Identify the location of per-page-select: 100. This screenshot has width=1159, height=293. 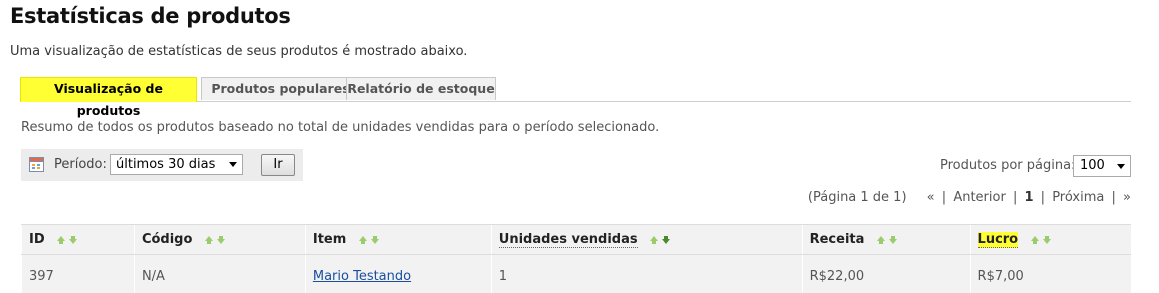
(1102, 166).